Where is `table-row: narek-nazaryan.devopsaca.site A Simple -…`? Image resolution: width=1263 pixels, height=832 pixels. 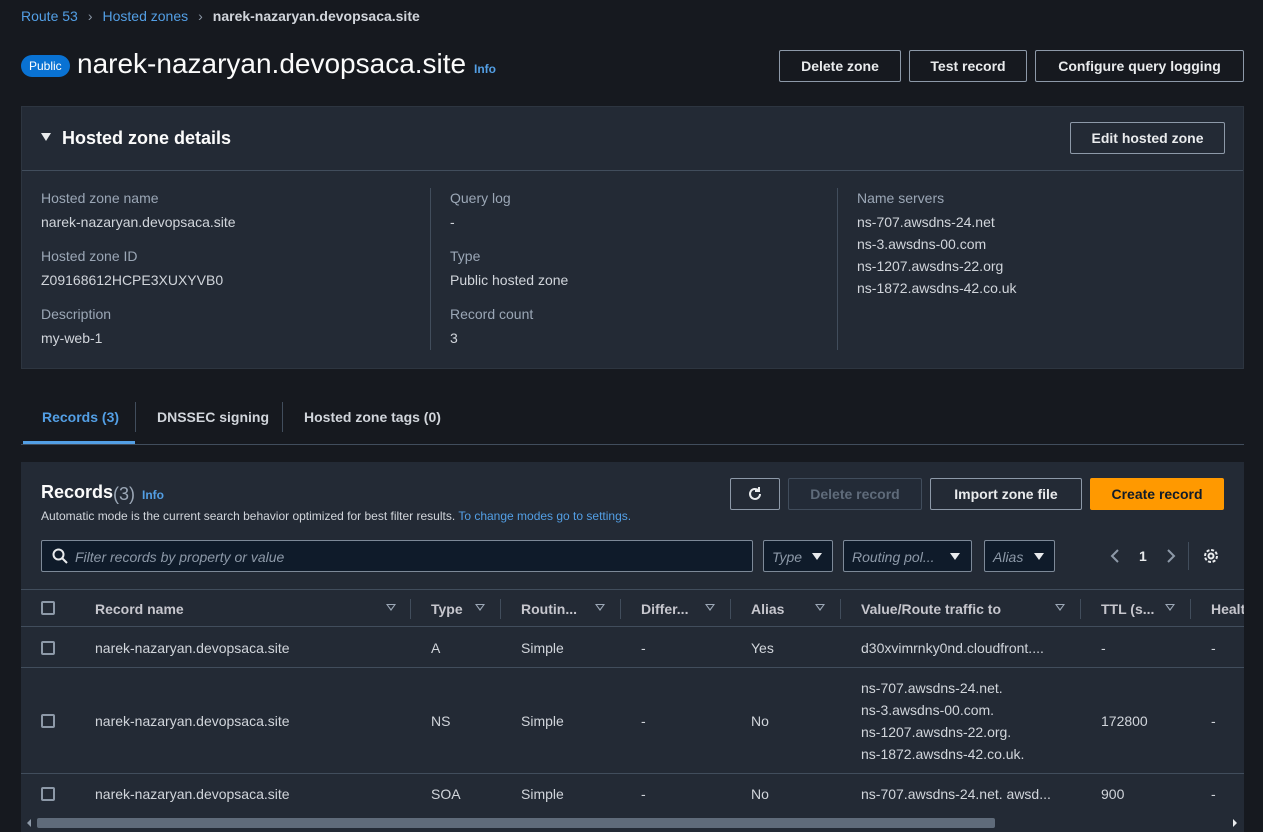
table-row: narek-nazaryan.devopsaca.site A Simple -… is located at coordinates (632, 647).